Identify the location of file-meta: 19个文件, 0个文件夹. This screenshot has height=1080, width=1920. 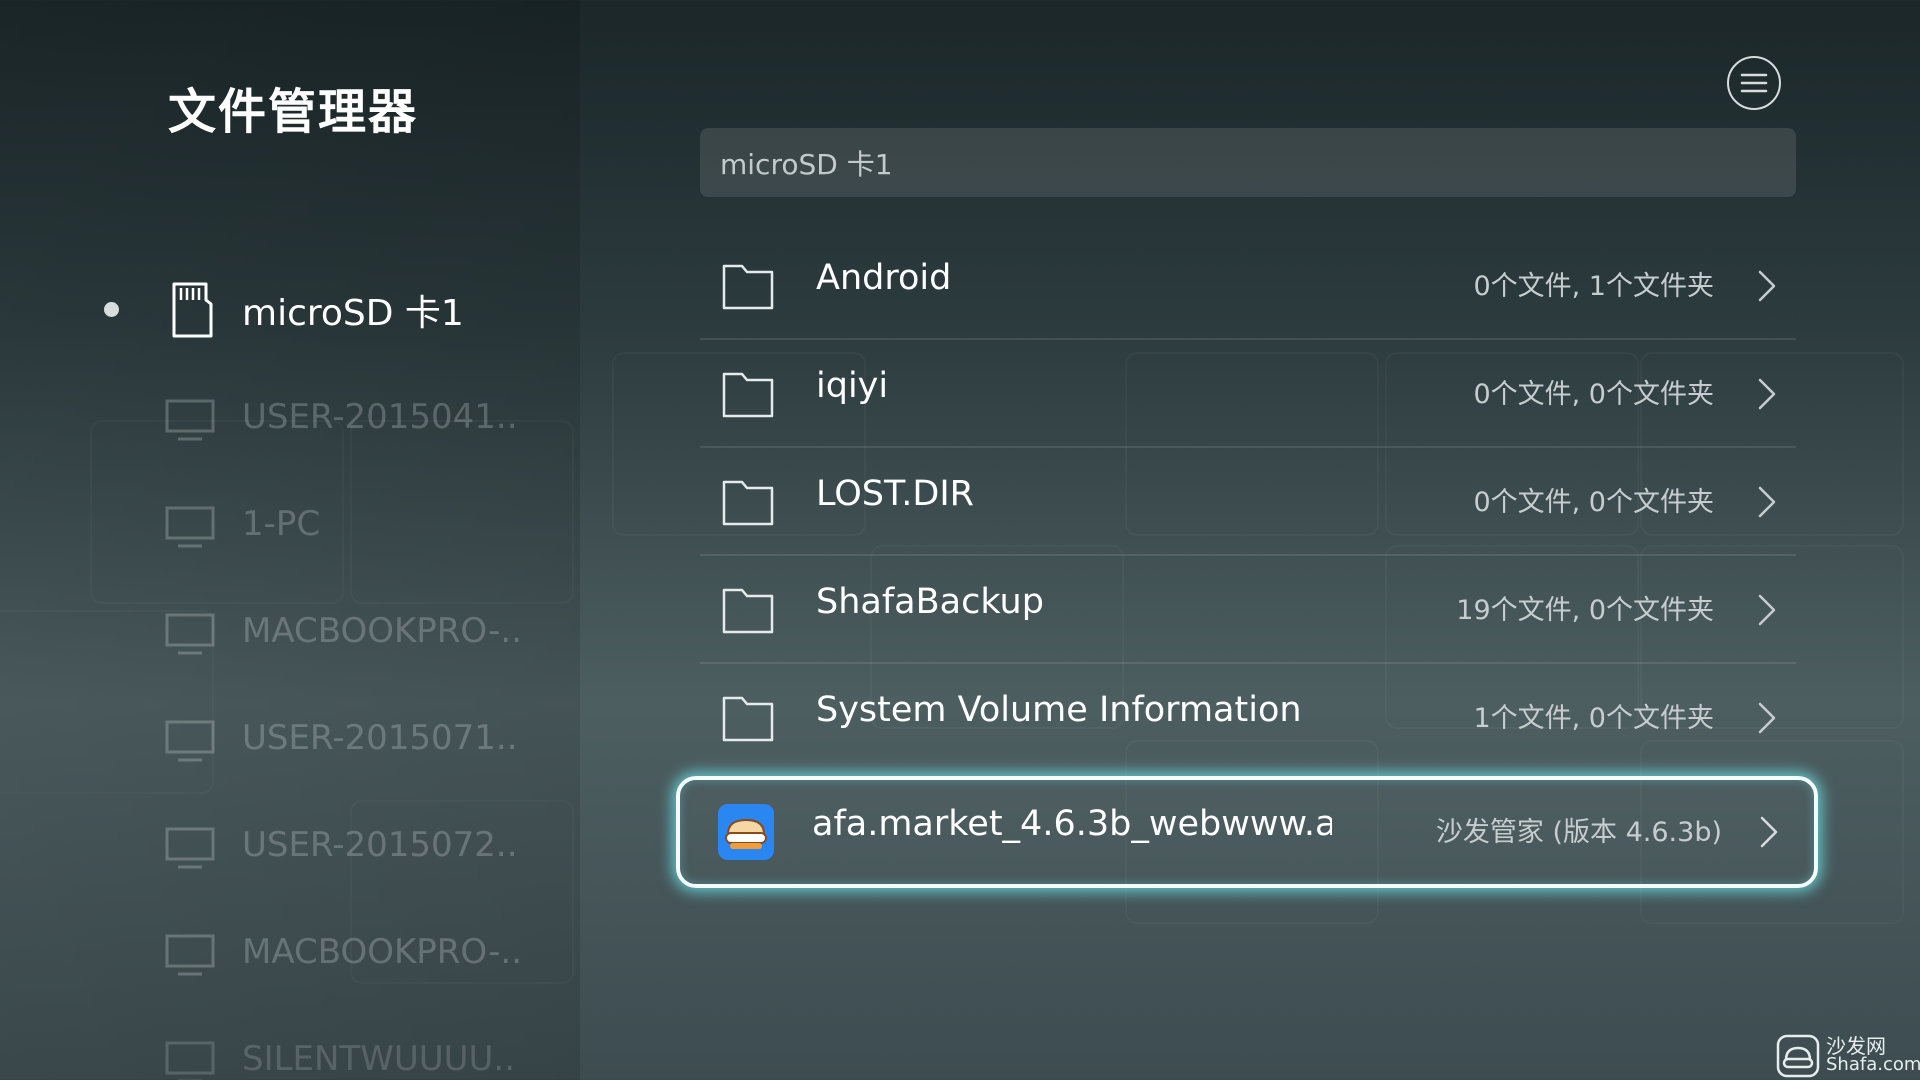
(1585, 610).